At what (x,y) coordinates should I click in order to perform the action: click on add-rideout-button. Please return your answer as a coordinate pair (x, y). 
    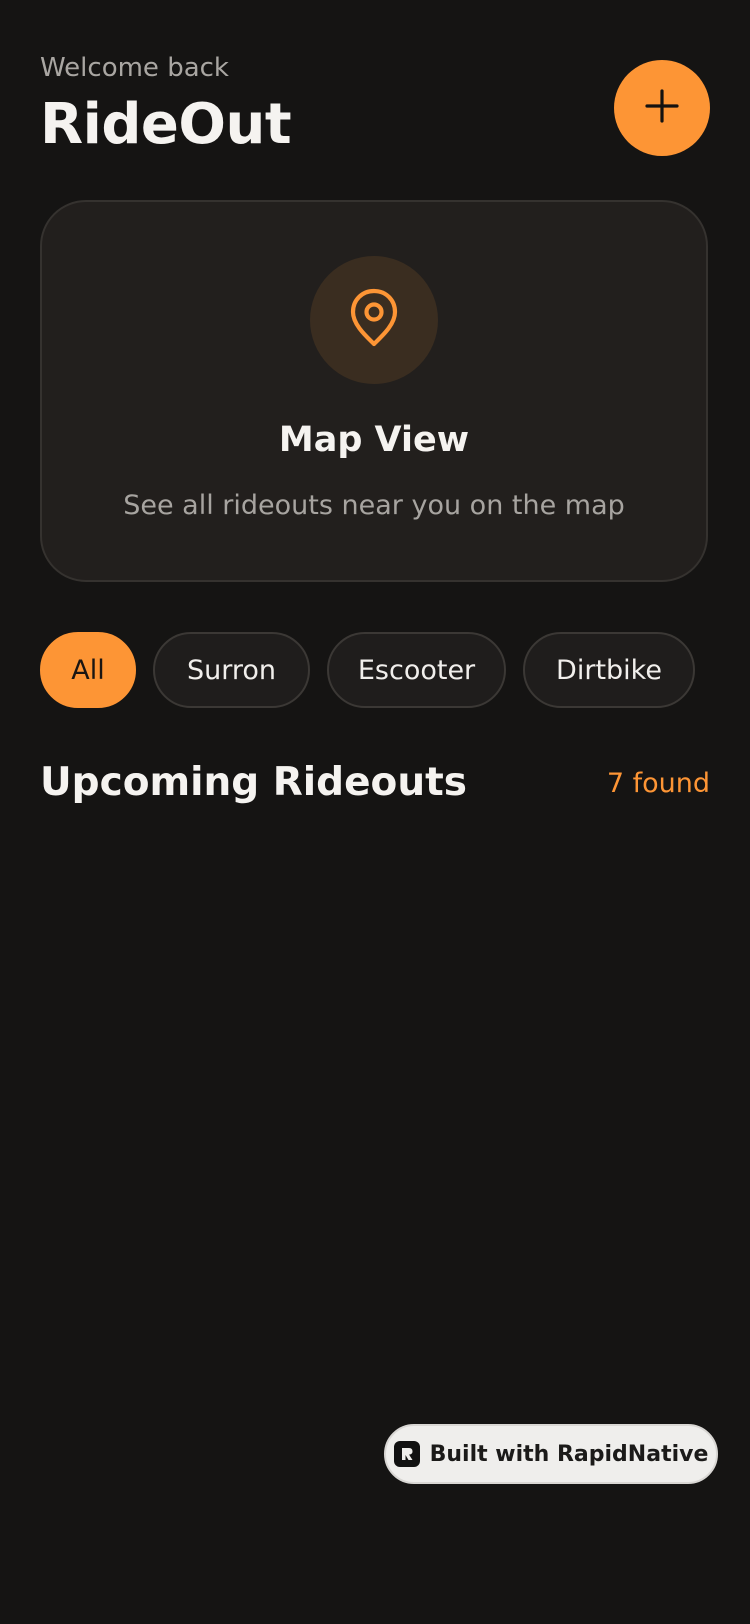
    Looking at the image, I should click on (662, 108).